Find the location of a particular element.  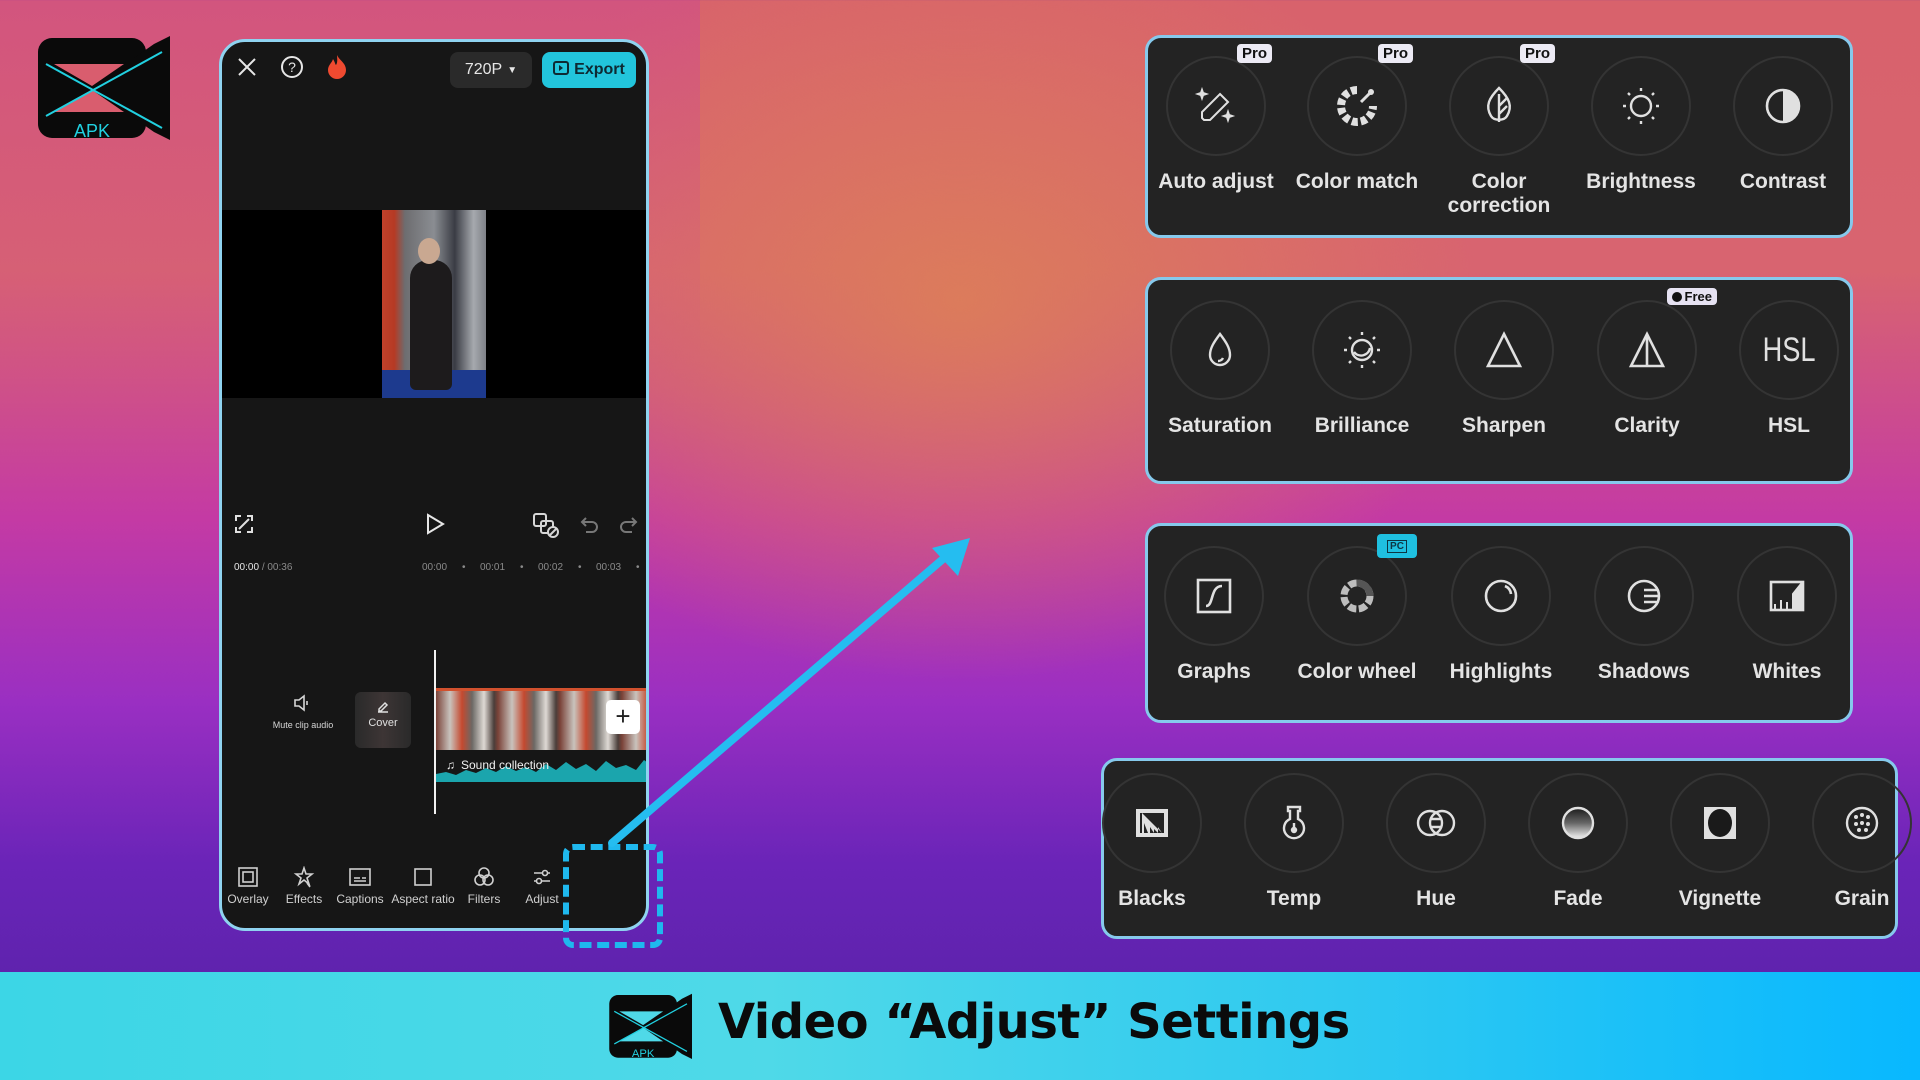

option-hsl: HSL HSL is located at coordinates (1789, 369).